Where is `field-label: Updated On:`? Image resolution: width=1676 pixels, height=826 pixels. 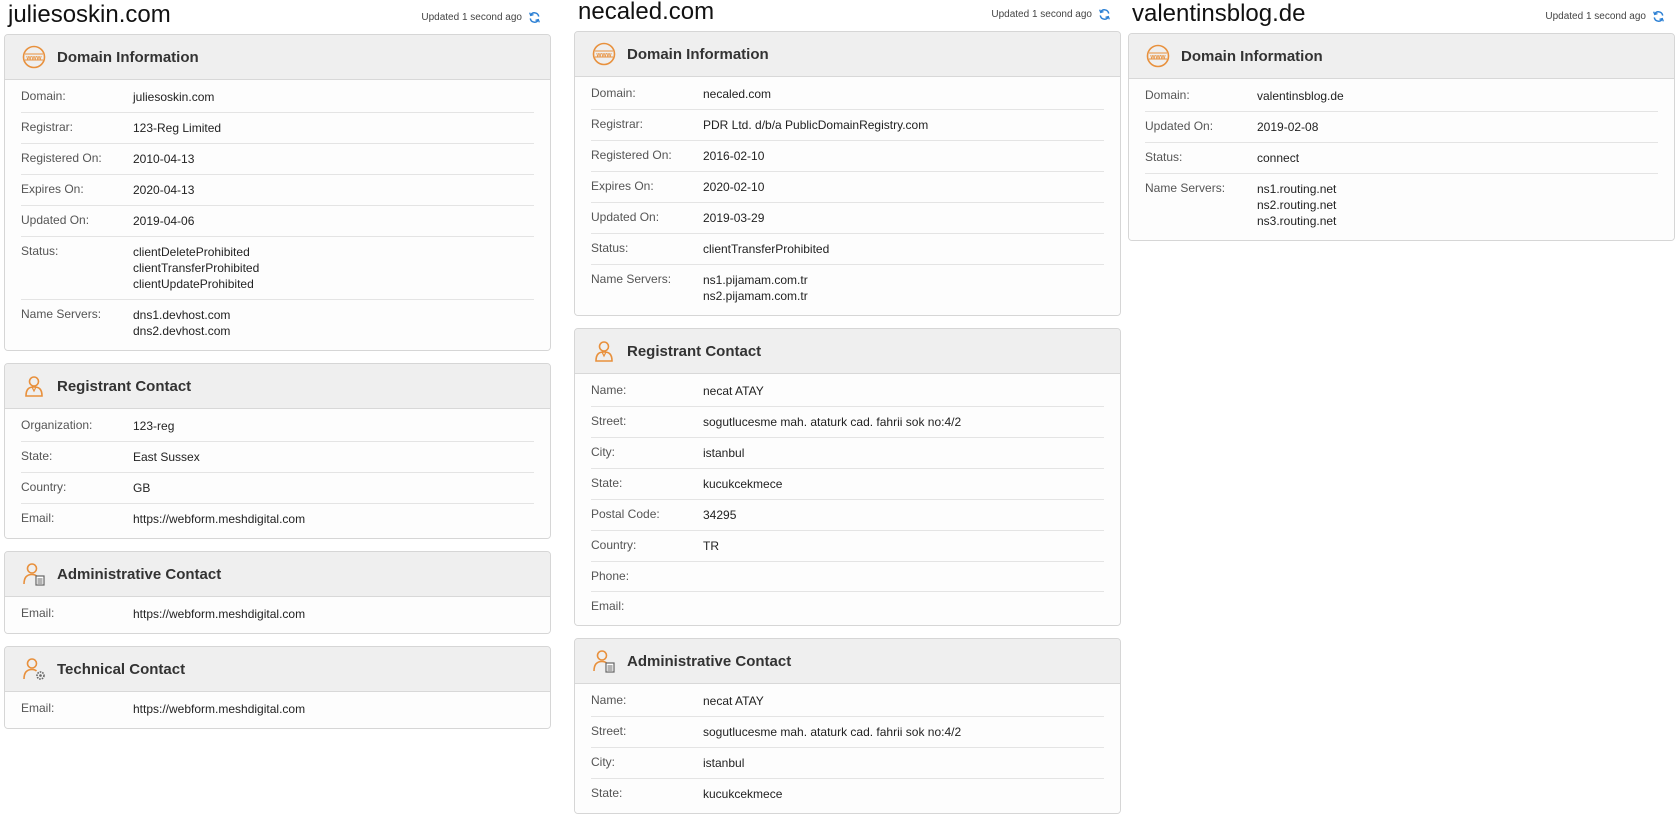 field-label: Updated On: is located at coordinates (625, 217).